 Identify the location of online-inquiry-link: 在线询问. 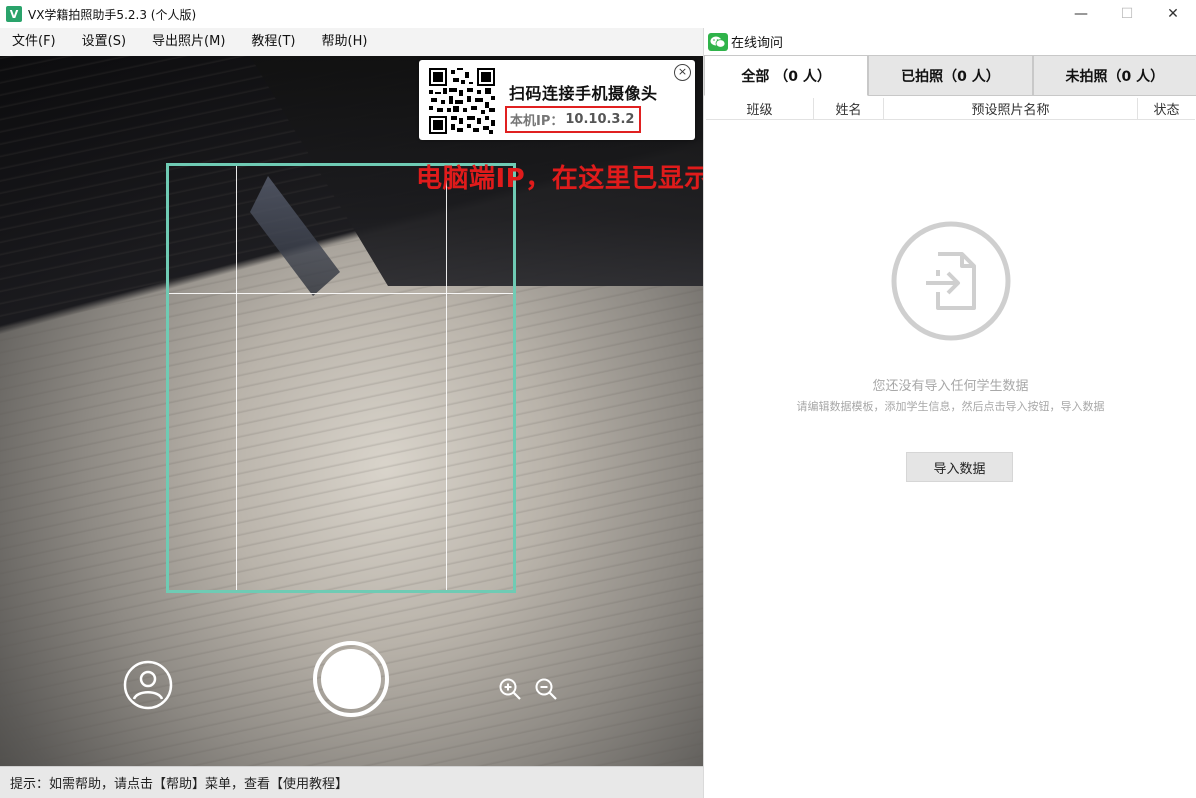
(950, 41).